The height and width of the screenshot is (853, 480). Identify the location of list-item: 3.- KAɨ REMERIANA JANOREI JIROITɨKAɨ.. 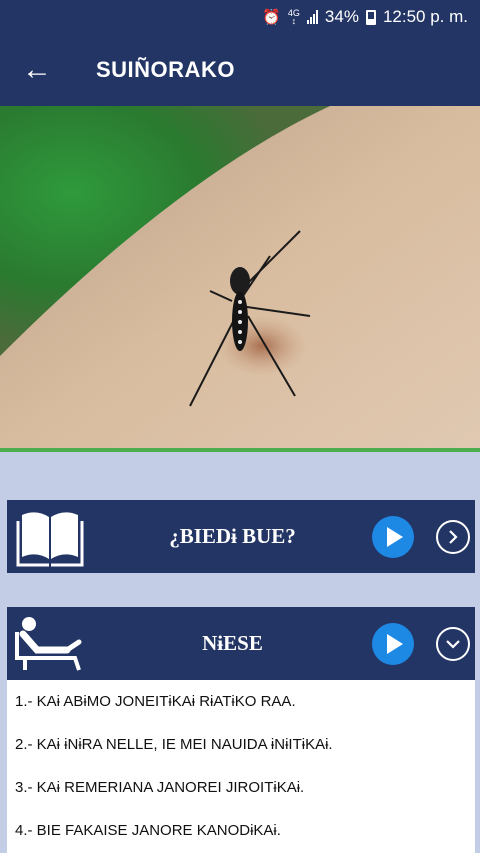
(160, 787).